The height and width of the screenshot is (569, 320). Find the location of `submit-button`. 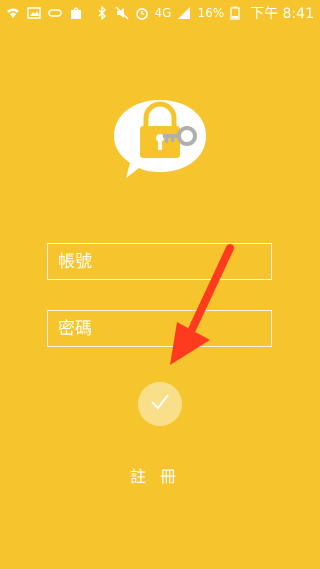

submit-button is located at coordinates (160, 404).